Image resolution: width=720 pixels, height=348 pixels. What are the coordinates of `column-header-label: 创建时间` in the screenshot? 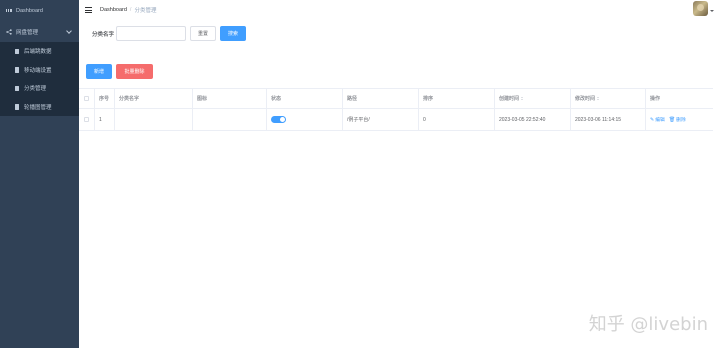 It's located at (509, 99).